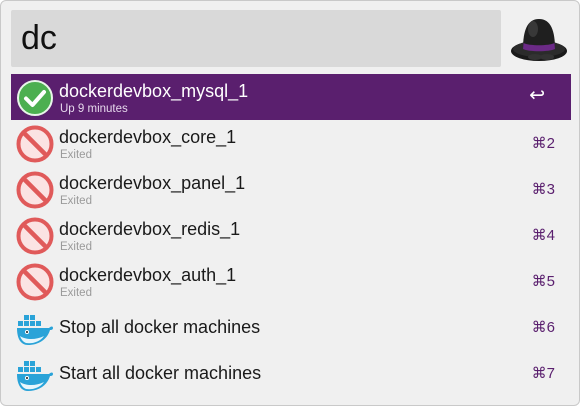  What do you see at coordinates (154, 91) in the screenshot?
I see `result-title: dockerdevbox_mysql_1` at bounding box center [154, 91].